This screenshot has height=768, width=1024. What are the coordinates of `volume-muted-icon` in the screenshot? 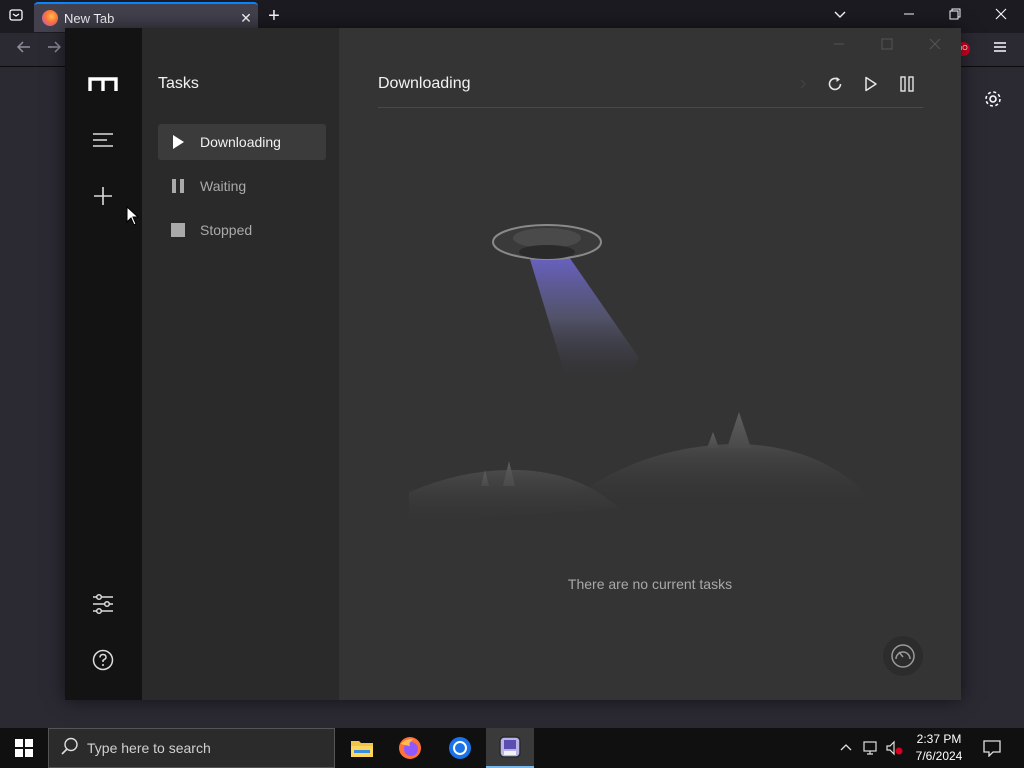 It's located at (895, 748).